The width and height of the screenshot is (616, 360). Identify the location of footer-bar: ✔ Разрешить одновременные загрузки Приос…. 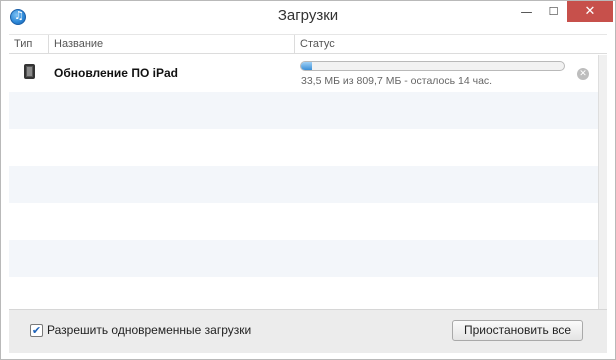
(308, 331).